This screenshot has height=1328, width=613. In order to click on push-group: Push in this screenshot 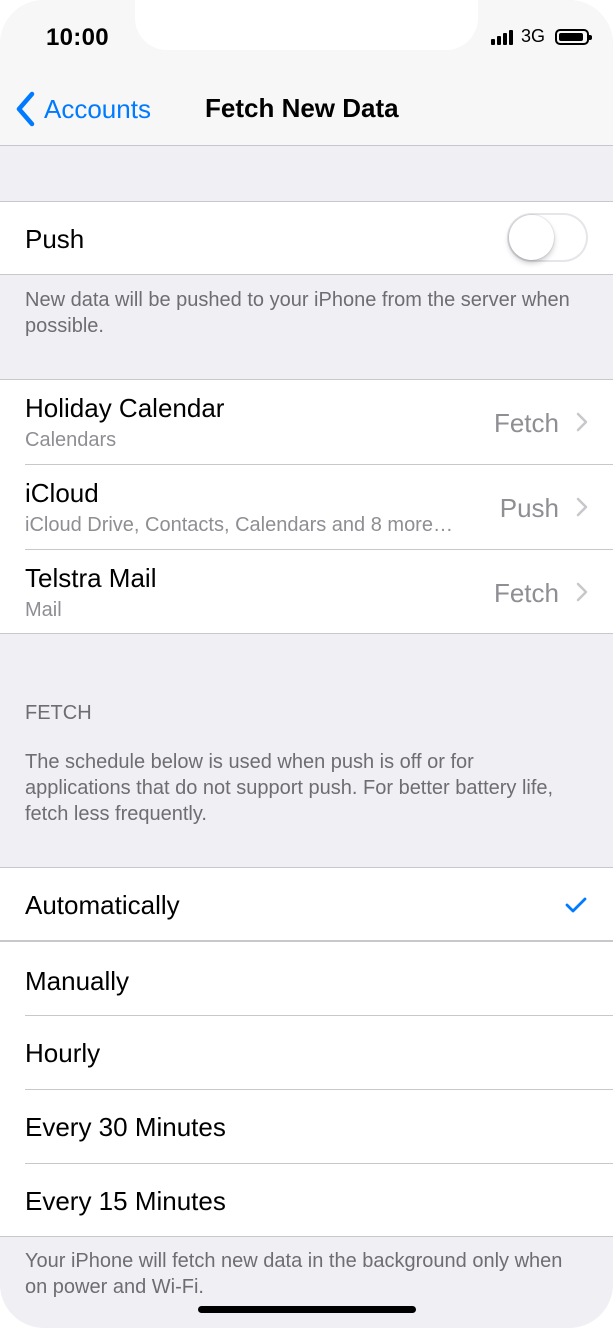, I will do `click(306, 238)`.